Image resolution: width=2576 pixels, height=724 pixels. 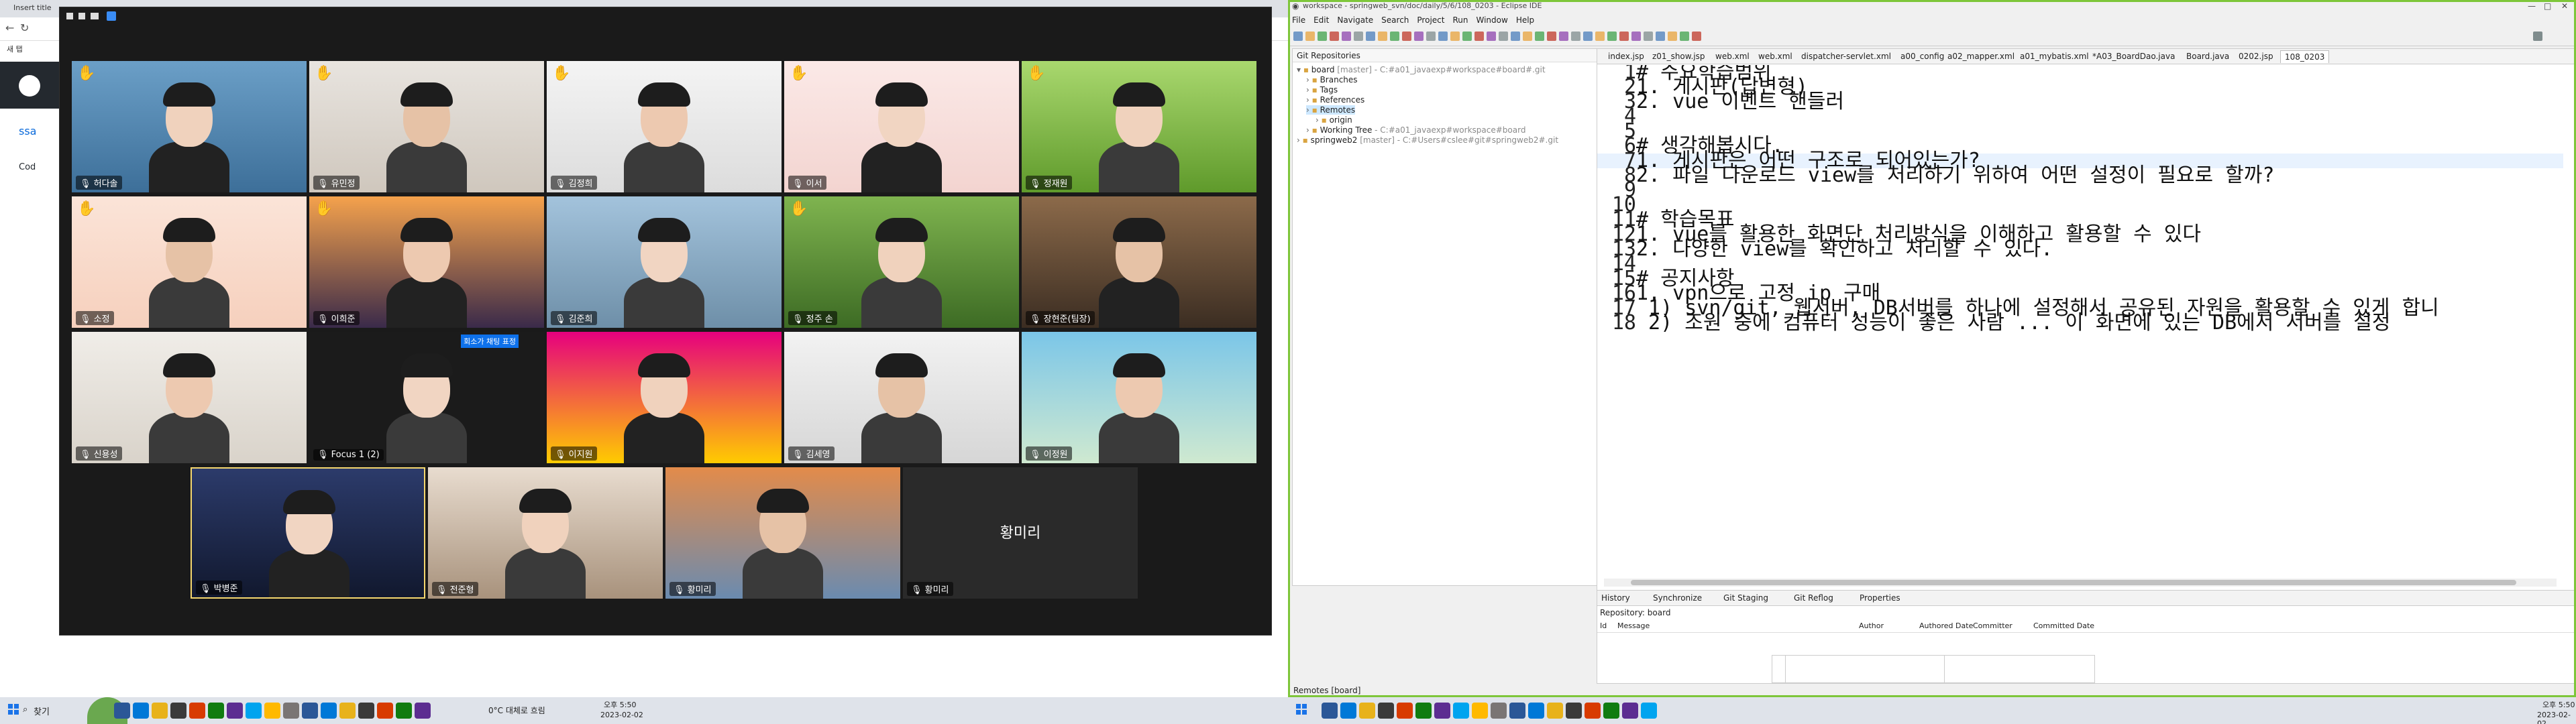 What do you see at coordinates (664, 127) in the screenshot?
I see `participant-tile: ✋ 🎙 김정희` at bounding box center [664, 127].